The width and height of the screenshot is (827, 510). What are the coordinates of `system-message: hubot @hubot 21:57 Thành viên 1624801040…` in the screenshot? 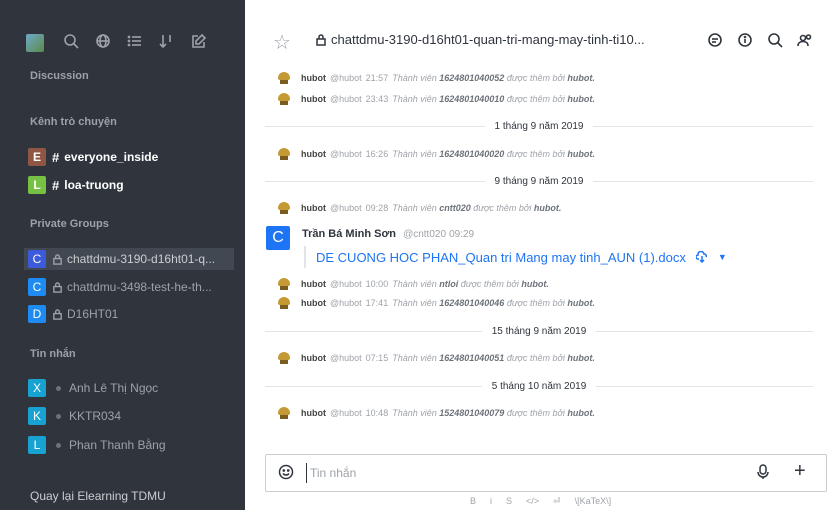 It's located at (436, 78).